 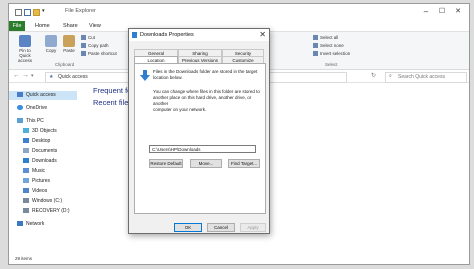 I want to click on clipboard-group-label: Clipboard, so click(x=65, y=64).